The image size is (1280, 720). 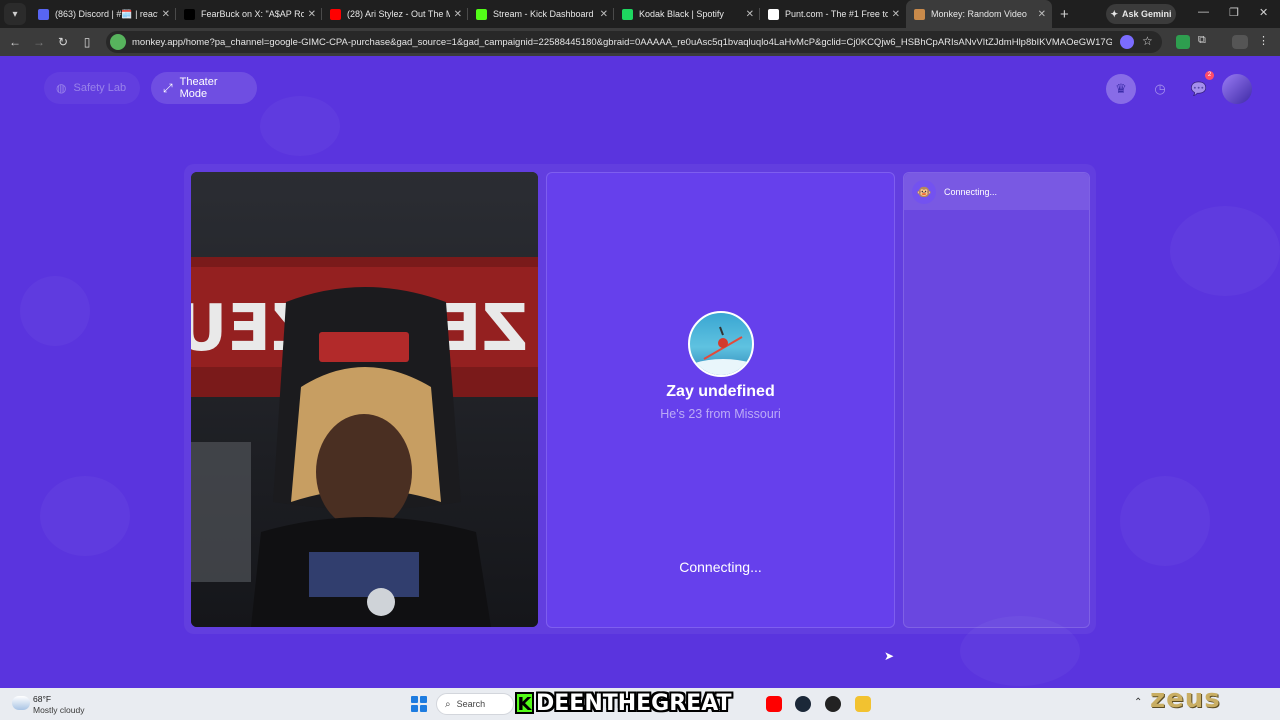 I want to click on skier-avatar-image, so click(x=721, y=350).